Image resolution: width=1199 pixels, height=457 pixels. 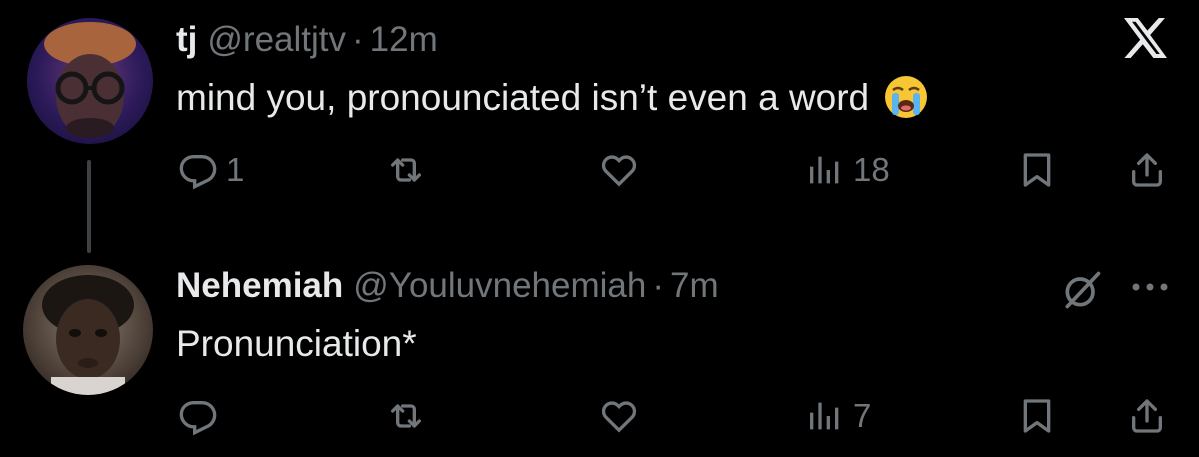 I want to click on grok-icon, so click(x=1082, y=290).